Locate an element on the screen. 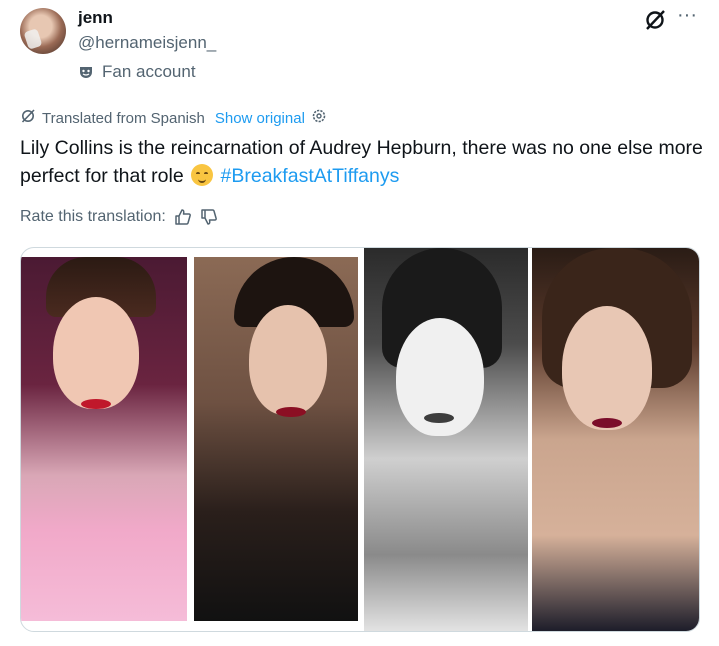 Image resolution: width=719 pixels, height=646 pixels. translation-note: Translated from Spanish is located at coordinates (123, 118).